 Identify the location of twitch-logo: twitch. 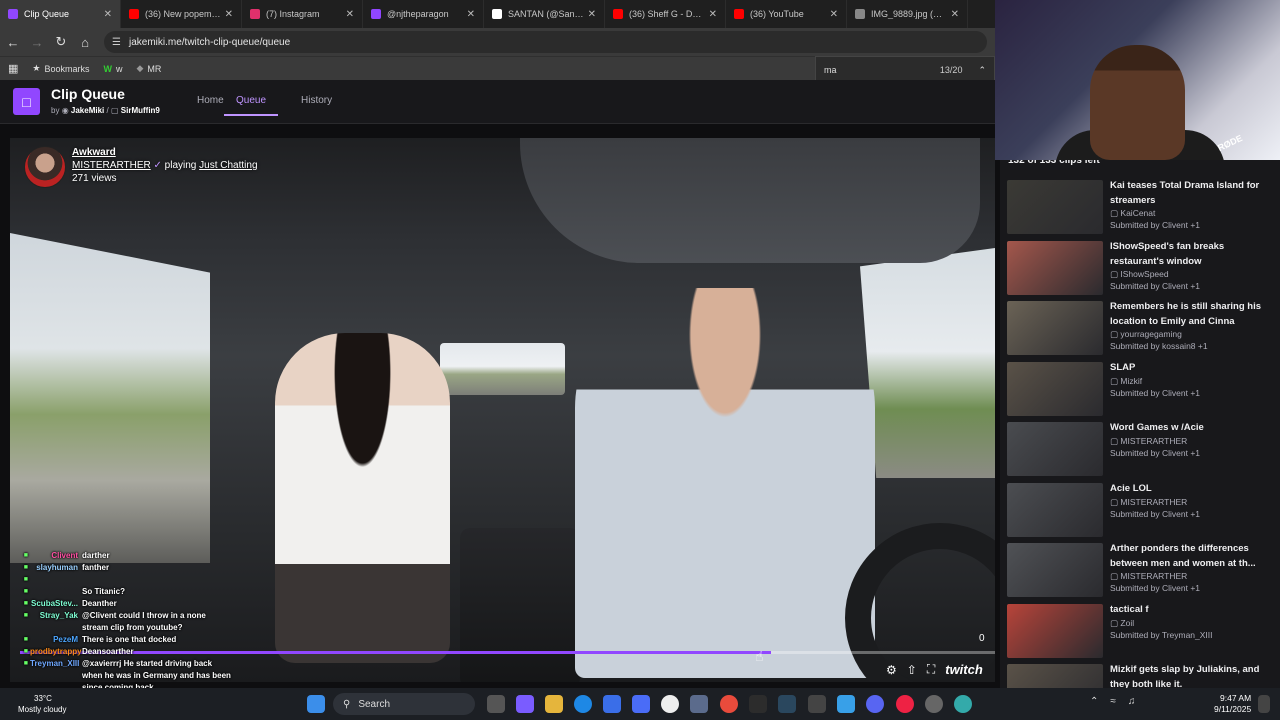
(964, 669).